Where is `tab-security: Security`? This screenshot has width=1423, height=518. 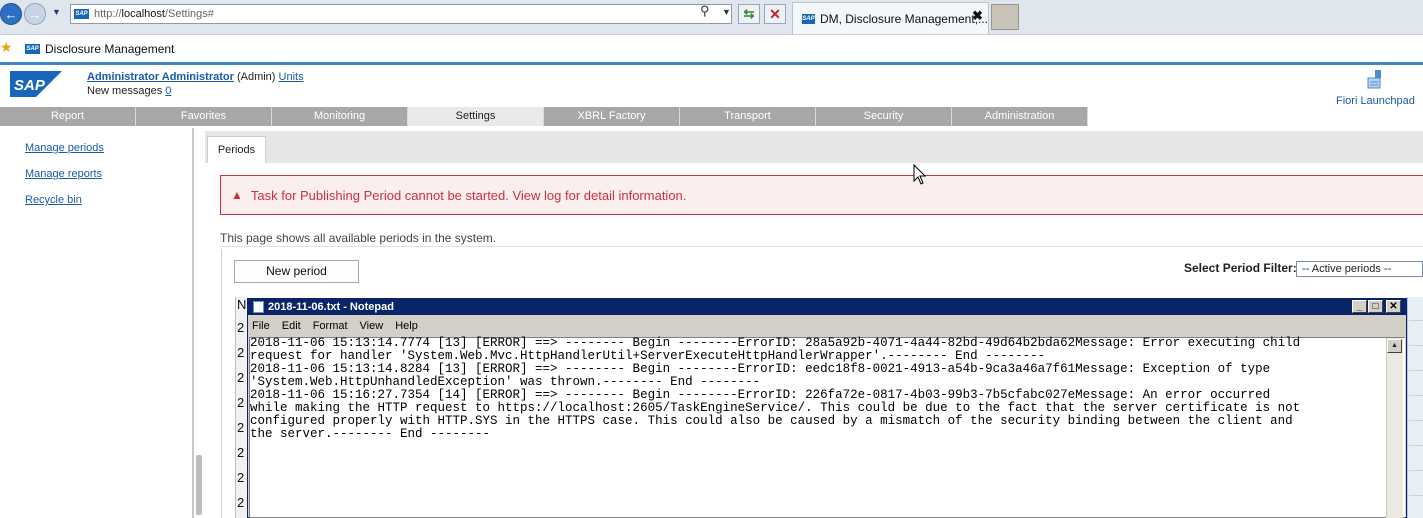
tab-security: Security is located at coordinates (884, 116).